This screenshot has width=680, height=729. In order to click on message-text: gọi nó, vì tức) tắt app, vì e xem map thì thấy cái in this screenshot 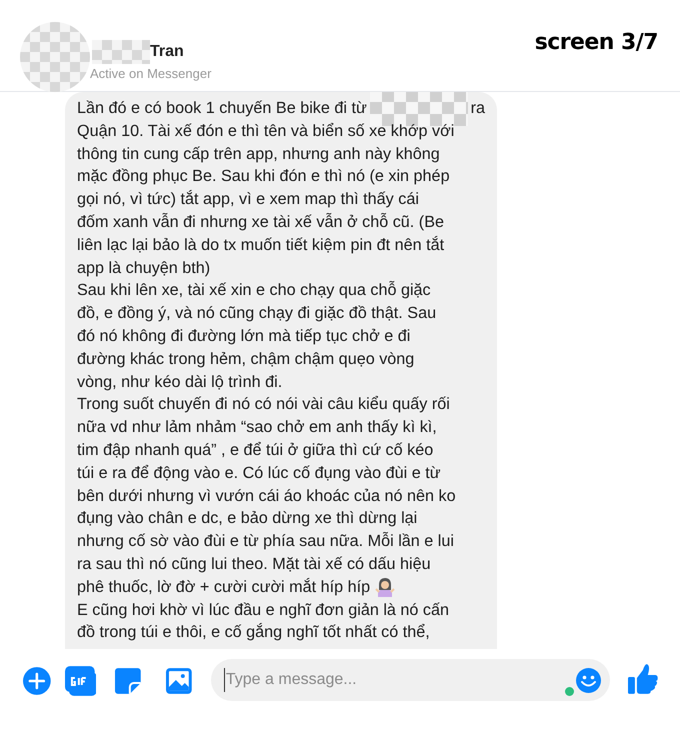, I will do `click(248, 199)`.